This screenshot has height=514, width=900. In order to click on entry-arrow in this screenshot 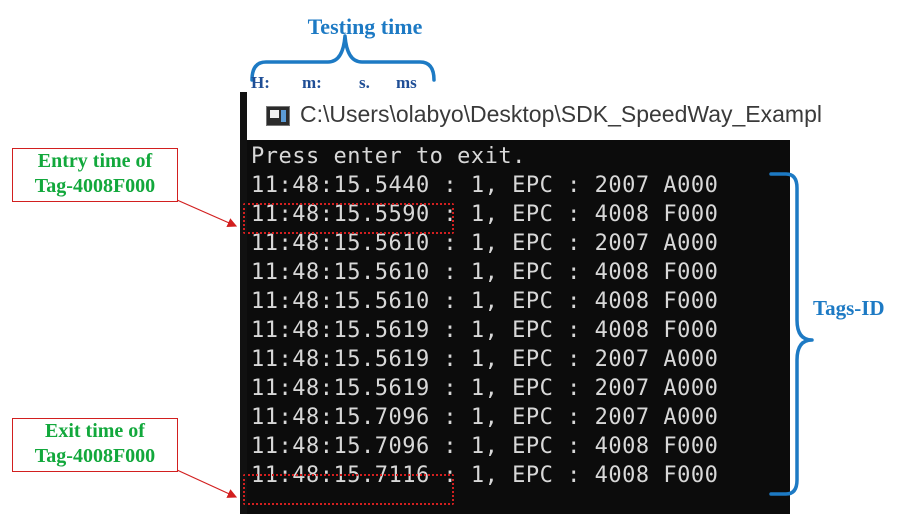, I will do `click(207, 213)`.